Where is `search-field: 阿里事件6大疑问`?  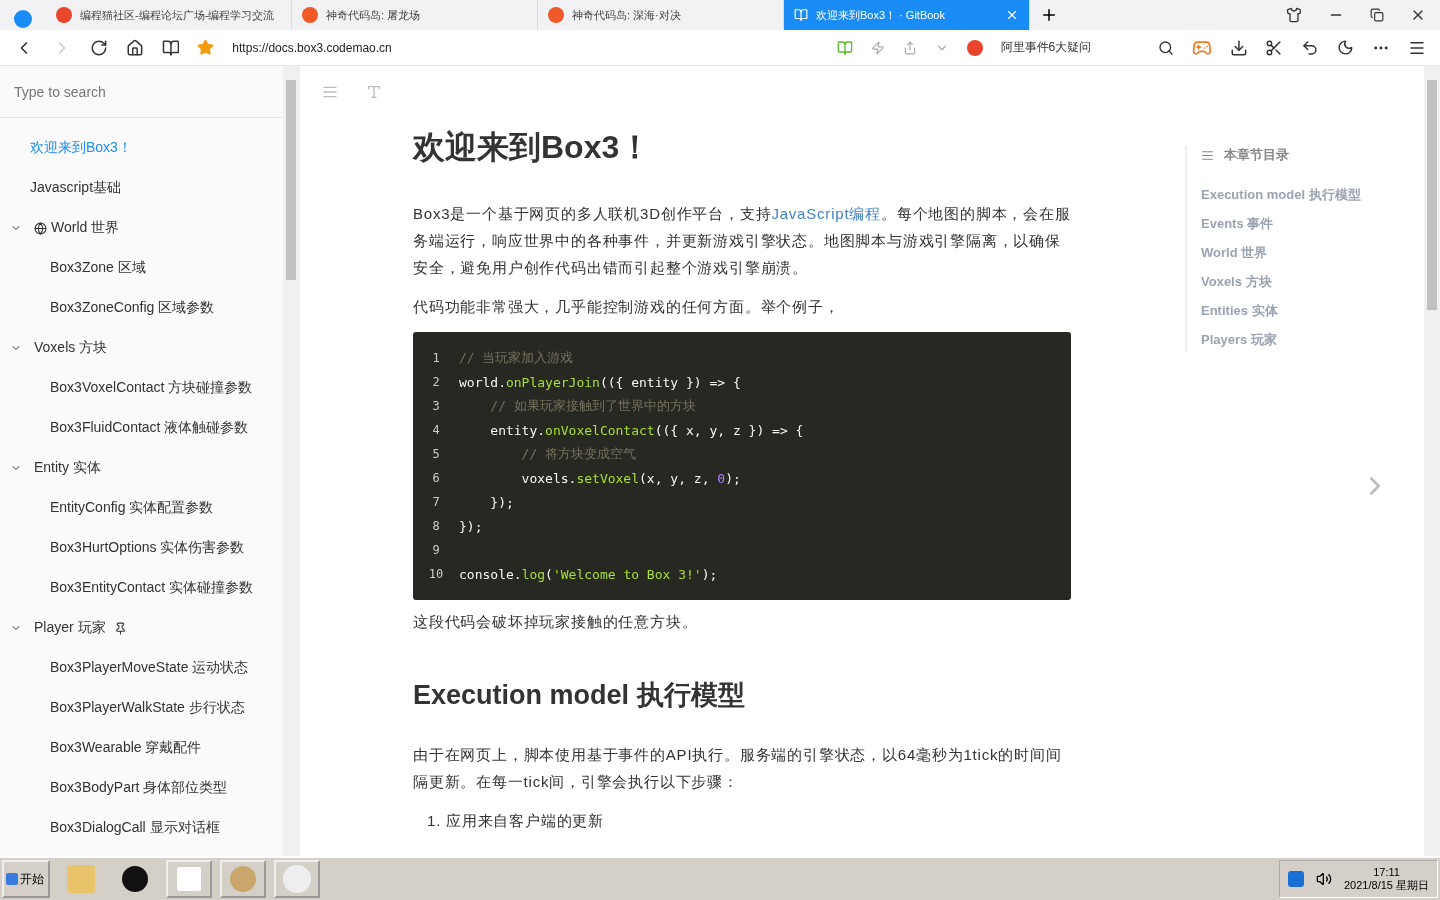 search-field: 阿里事件6大疑问 is located at coordinates (1070, 47).